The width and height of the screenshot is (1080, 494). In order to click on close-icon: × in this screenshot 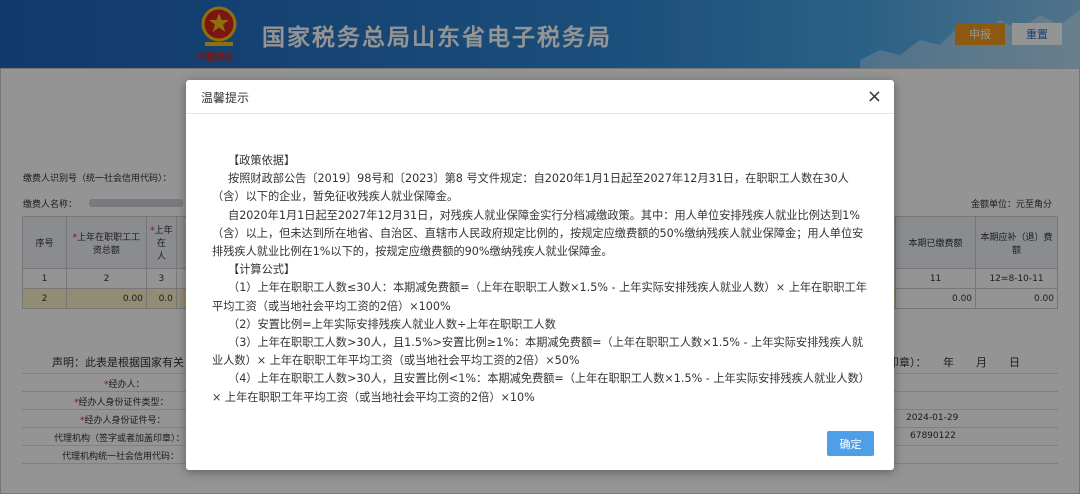, I will do `click(874, 96)`.